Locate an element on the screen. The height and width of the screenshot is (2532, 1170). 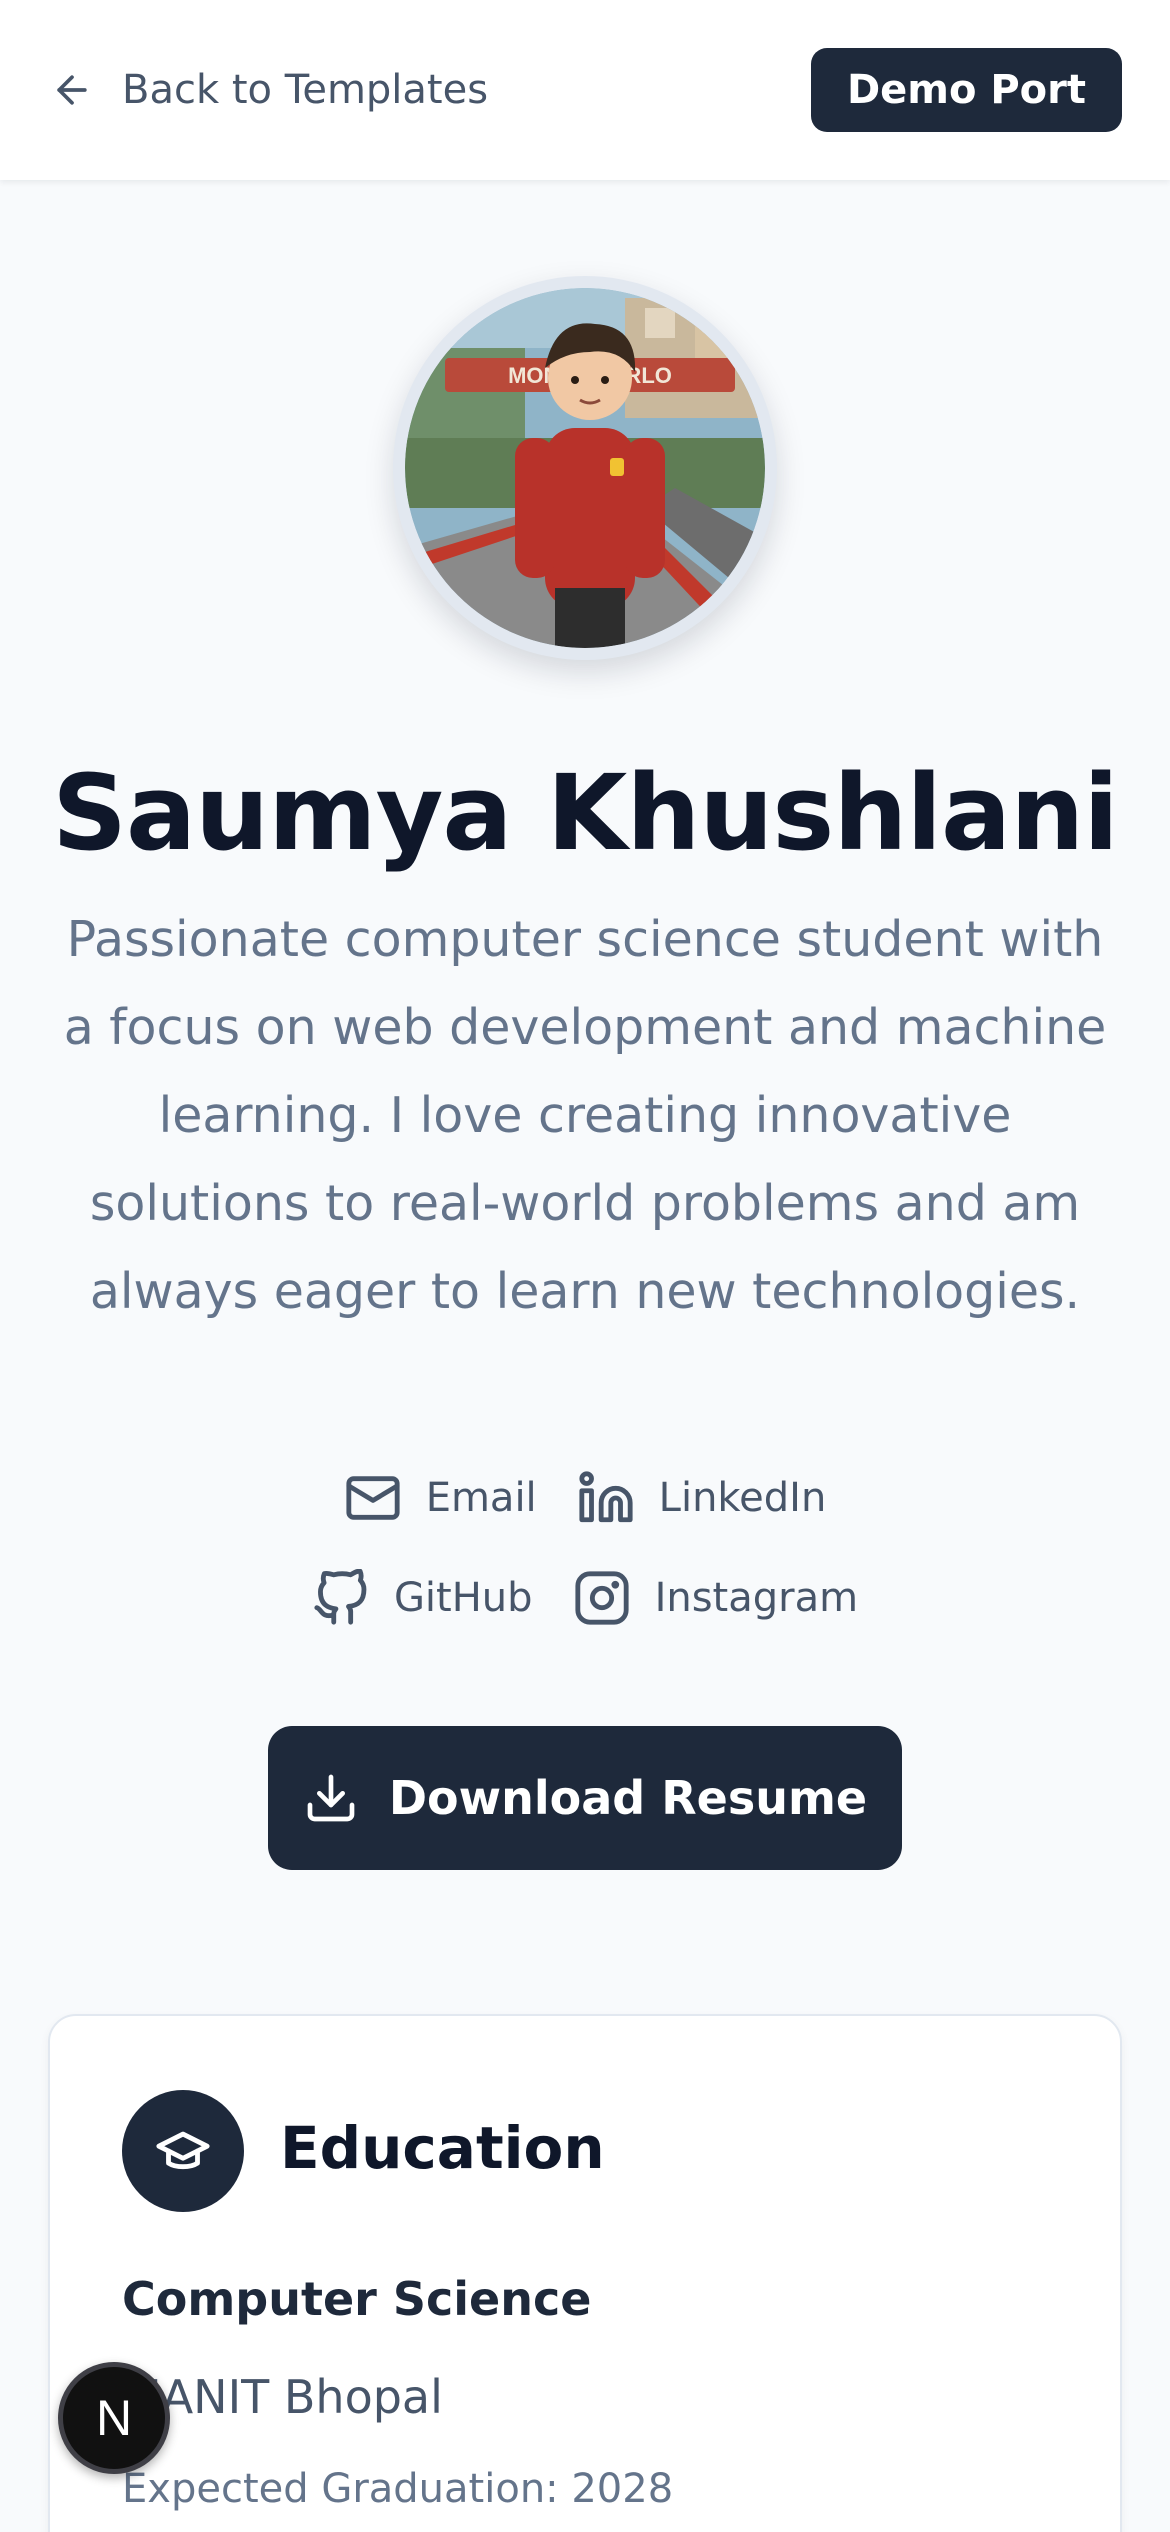
mail-icon is located at coordinates (373, 1498).